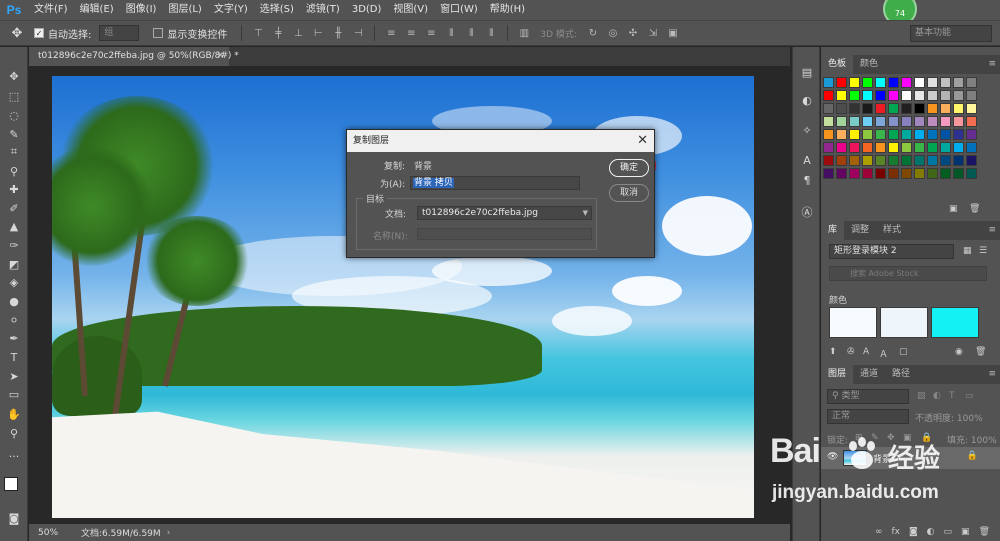 The image size is (1000, 541). I want to click on cc-sync-icon: ◉, so click(959, 352).